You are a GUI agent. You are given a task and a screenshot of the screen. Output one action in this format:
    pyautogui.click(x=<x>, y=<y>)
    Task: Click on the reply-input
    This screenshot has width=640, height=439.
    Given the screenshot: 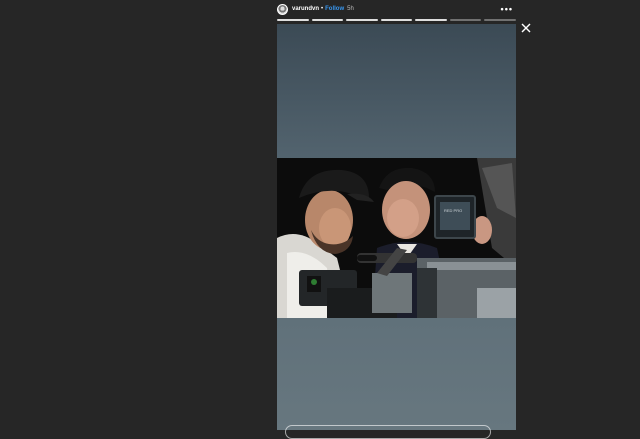 What is the action you would take?
    pyautogui.click(x=388, y=432)
    